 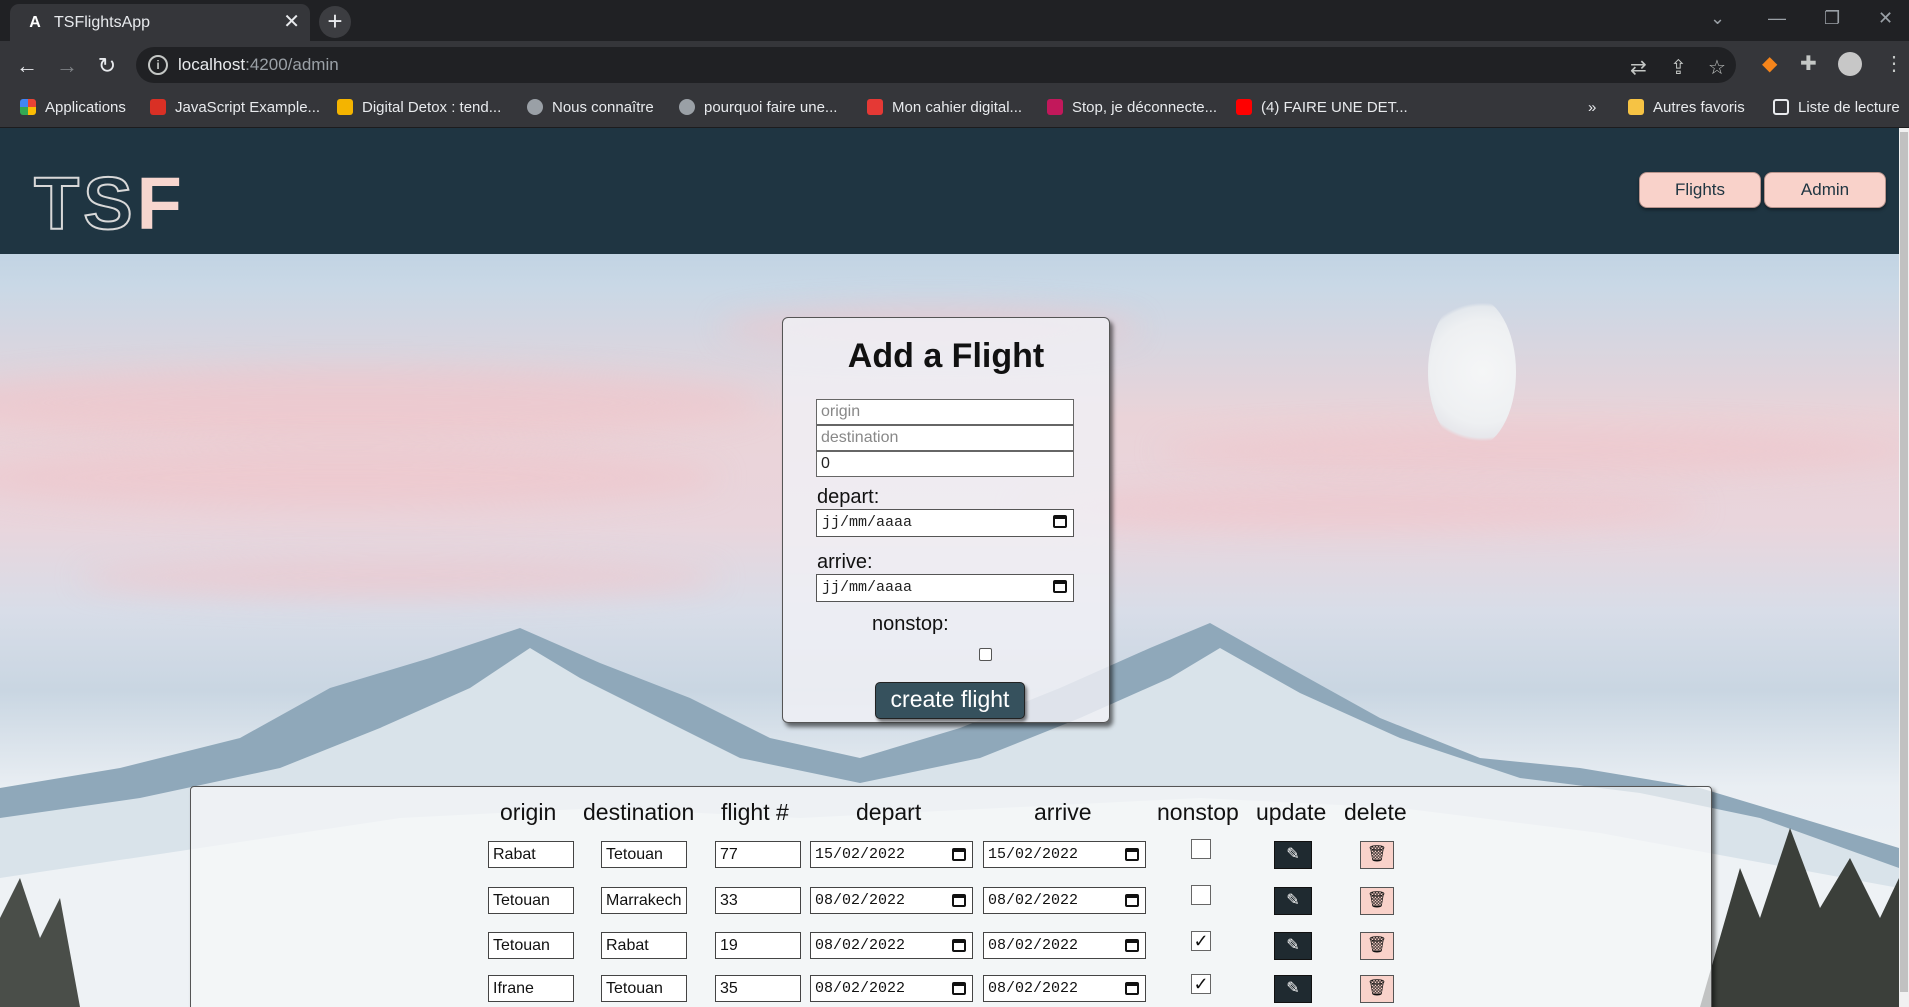 I want to click on row-origin-input: Rabat, so click(x=531, y=854).